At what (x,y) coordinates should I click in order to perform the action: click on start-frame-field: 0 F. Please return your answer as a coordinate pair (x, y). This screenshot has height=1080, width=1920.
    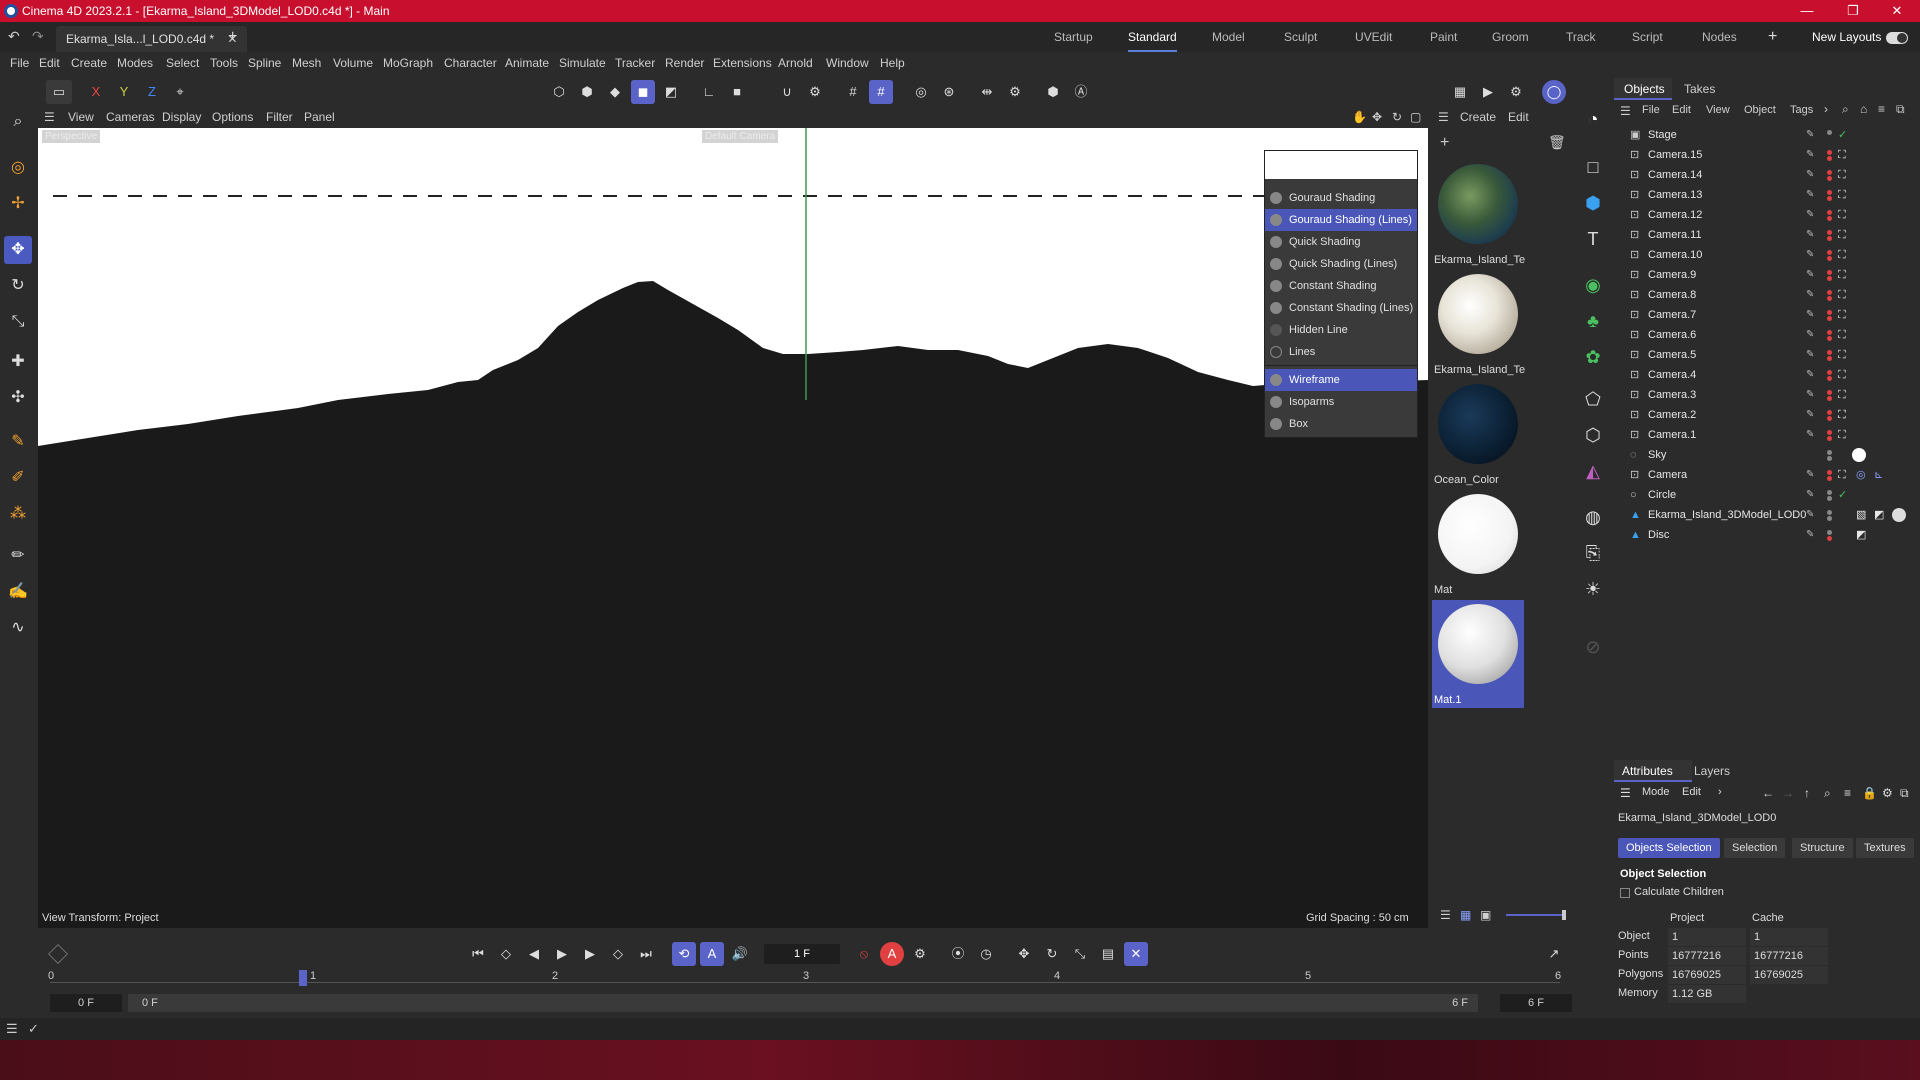
    Looking at the image, I should click on (86, 1003).